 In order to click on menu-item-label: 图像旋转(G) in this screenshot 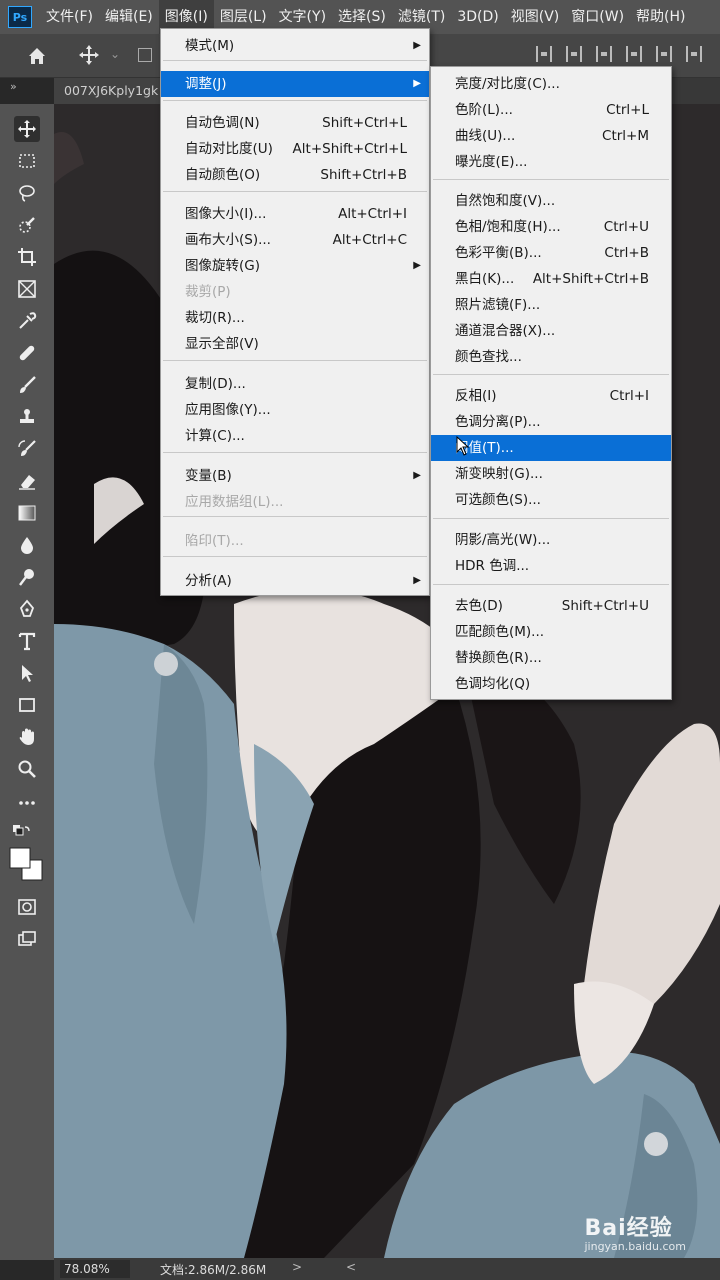, I will do `click(222, 266)`.